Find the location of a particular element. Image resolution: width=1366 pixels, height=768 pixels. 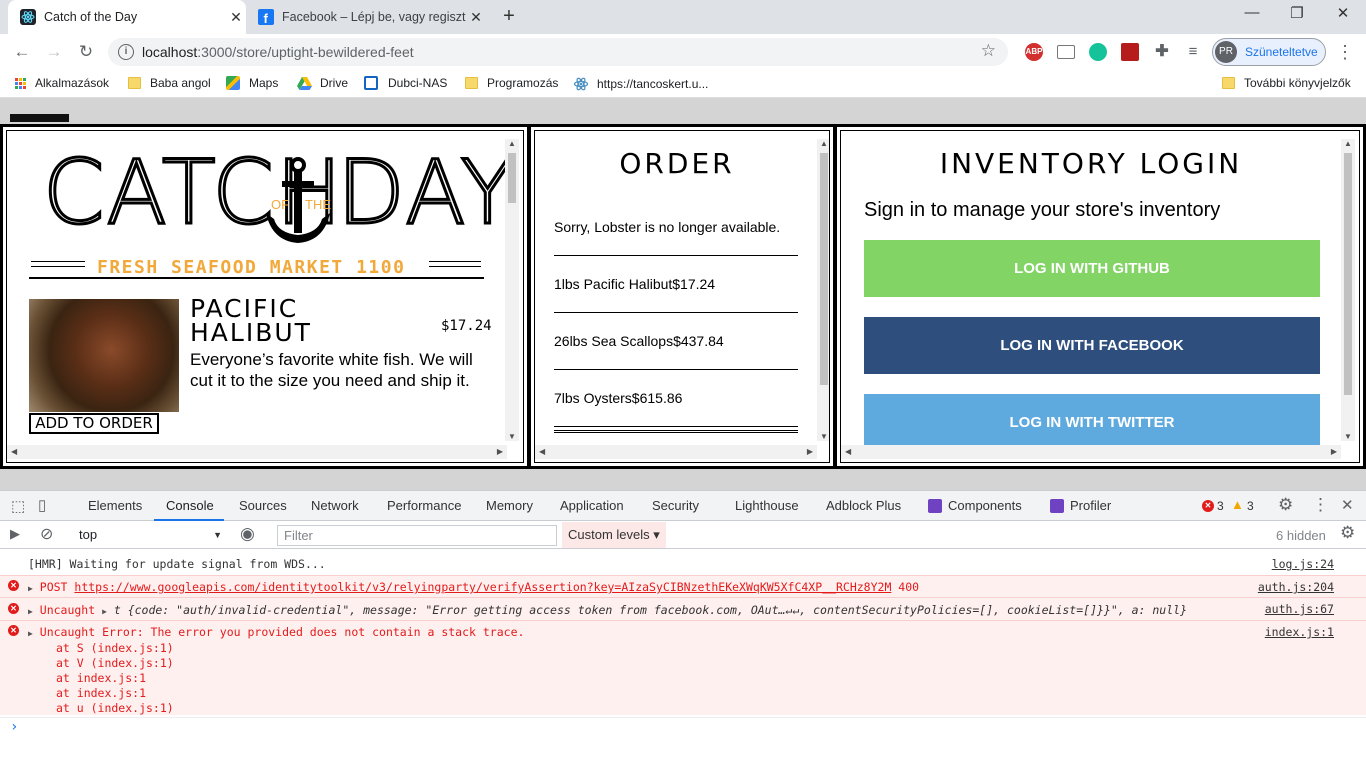

devtools-tab-security: Security is located at coordinates (675, 505).